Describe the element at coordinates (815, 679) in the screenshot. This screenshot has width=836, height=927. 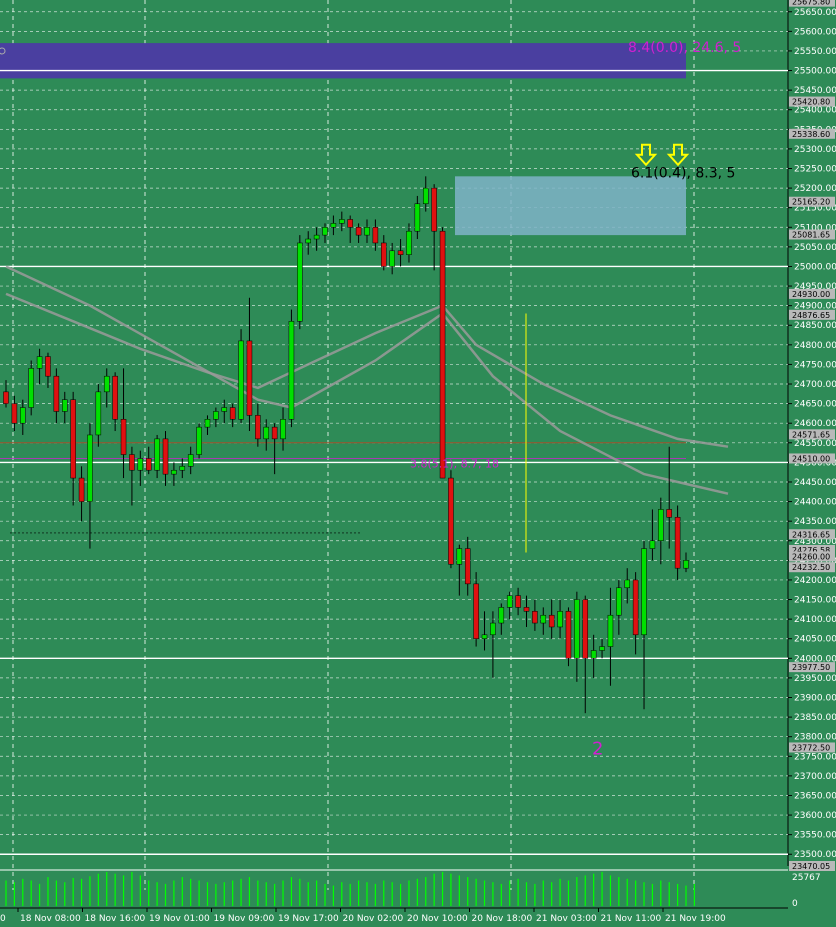
I see `price-tick-label: 23950.00` at that location.